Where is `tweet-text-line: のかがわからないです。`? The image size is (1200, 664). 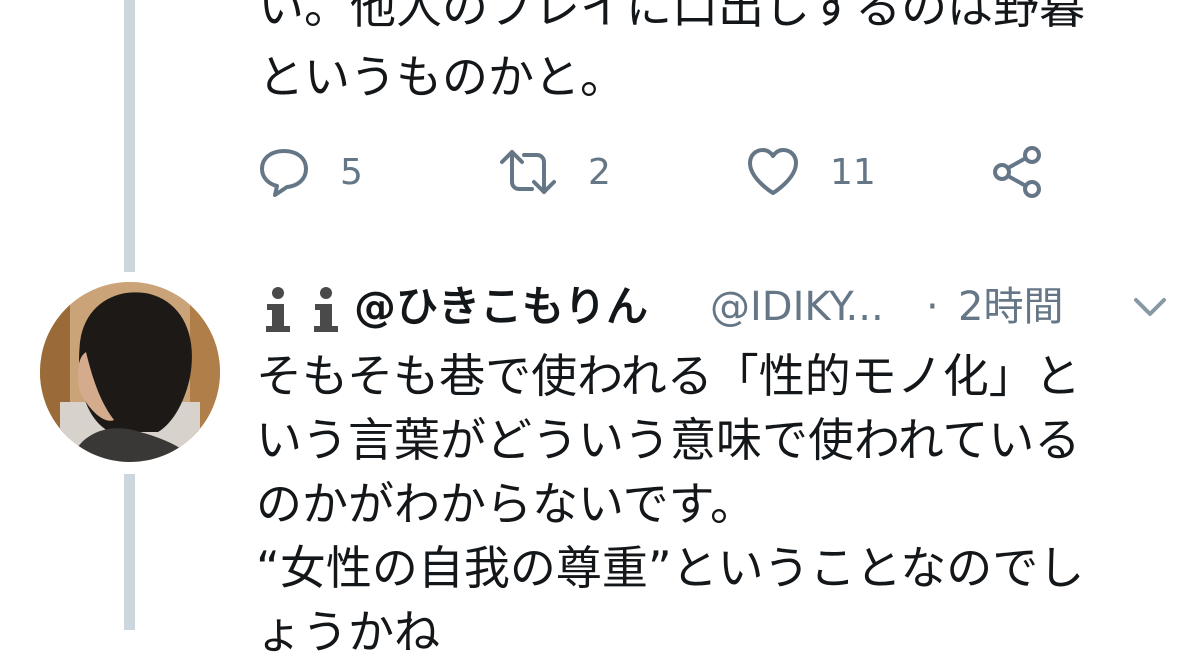 tweet-text-line: のかがわからないです。 is located at coordinates (506, 504).